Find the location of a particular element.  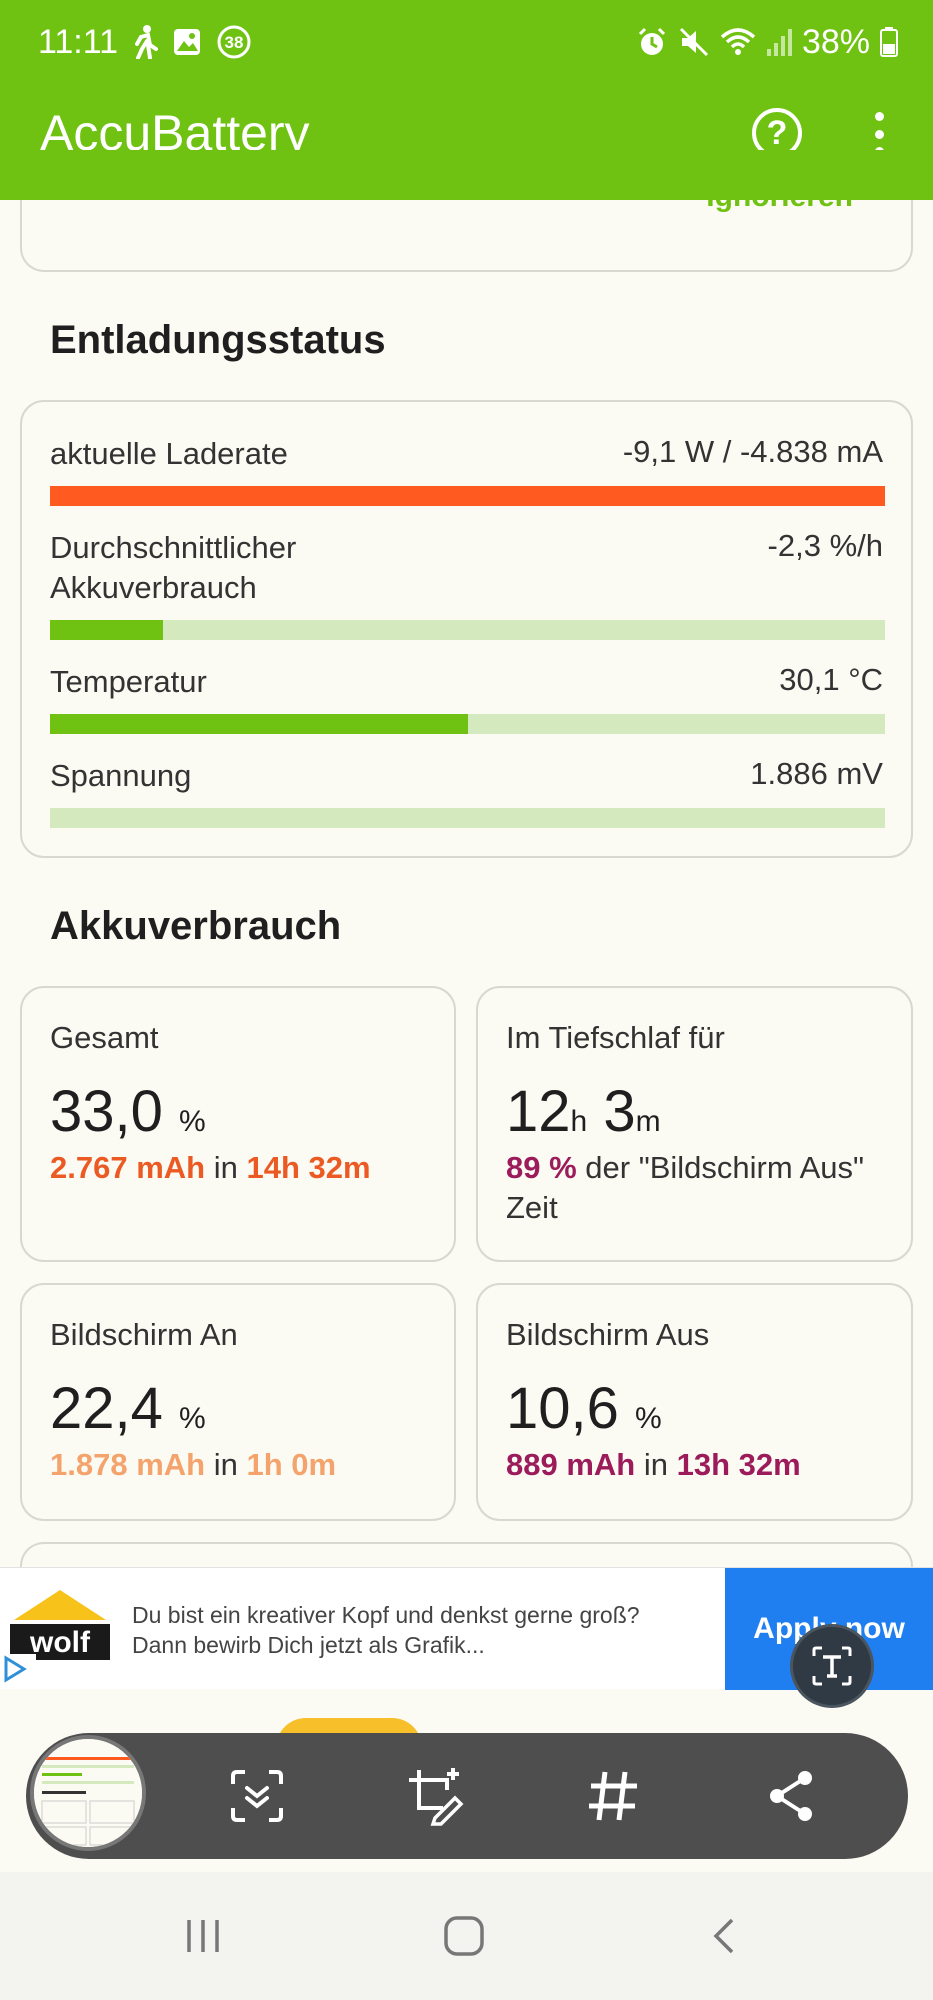

svg-text: 38 is located at coordinates (234, 42).